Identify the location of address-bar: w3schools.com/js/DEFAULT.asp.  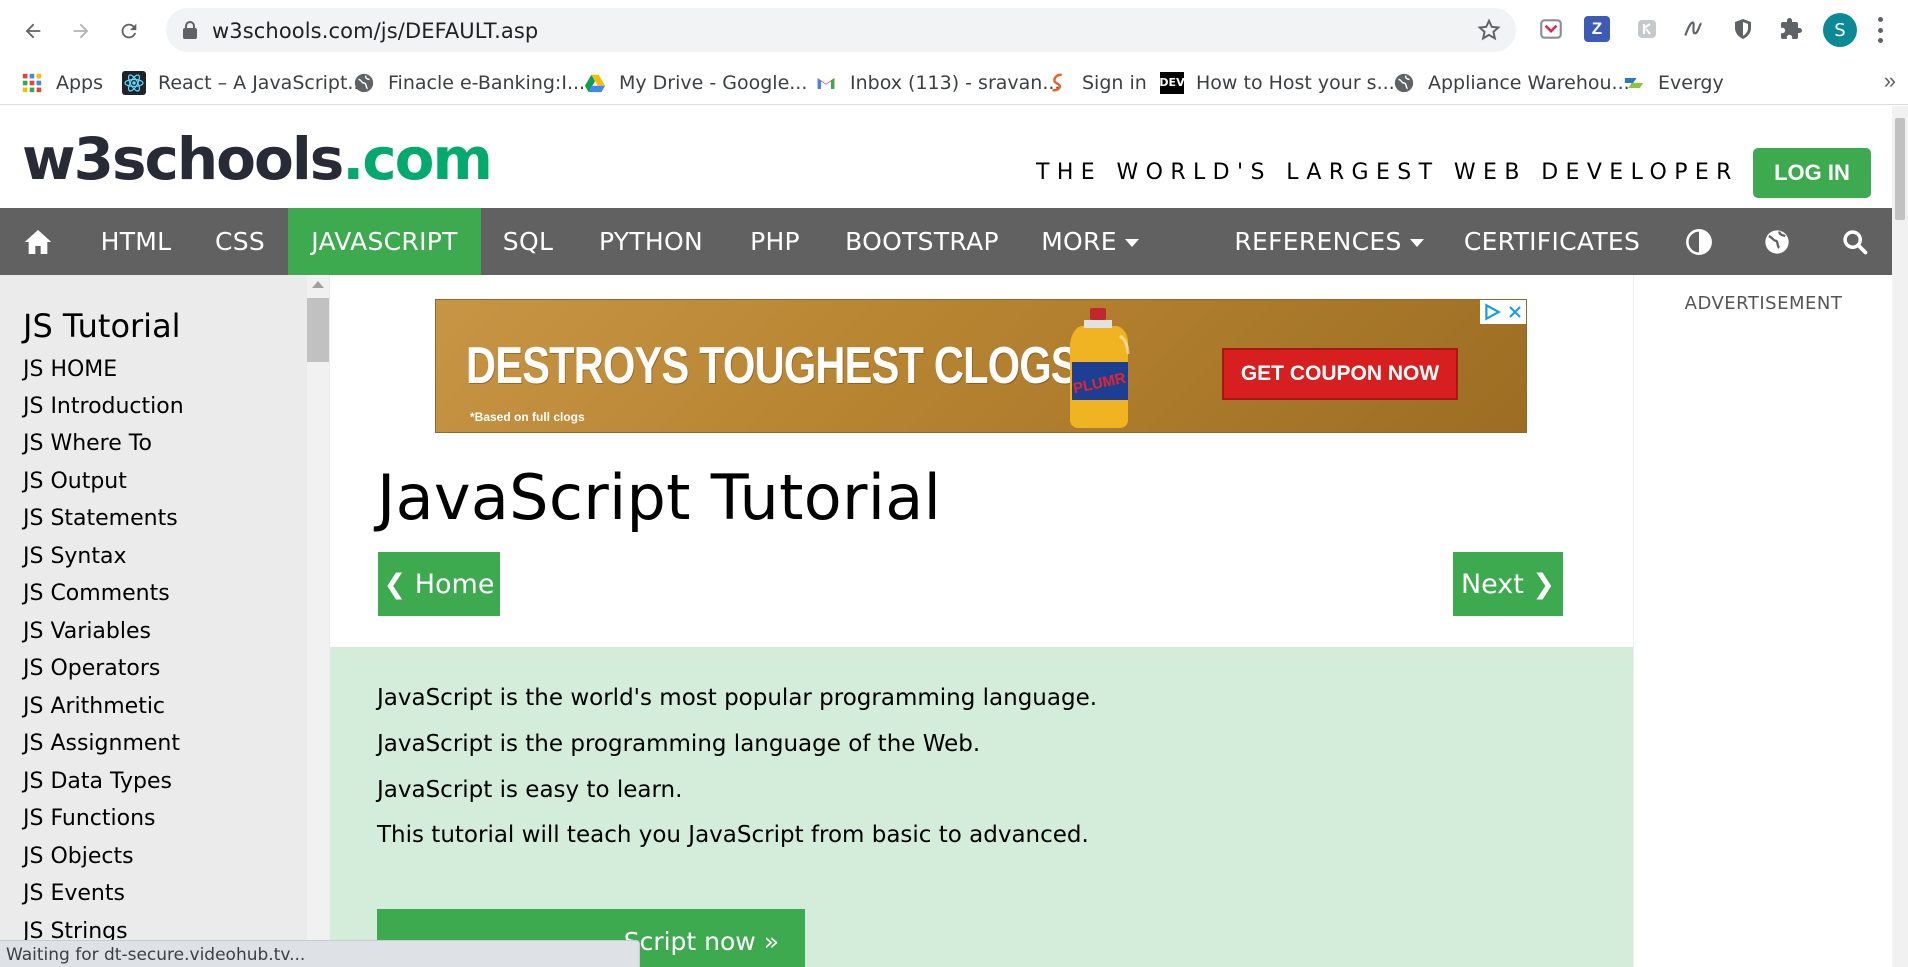
(841, 30).